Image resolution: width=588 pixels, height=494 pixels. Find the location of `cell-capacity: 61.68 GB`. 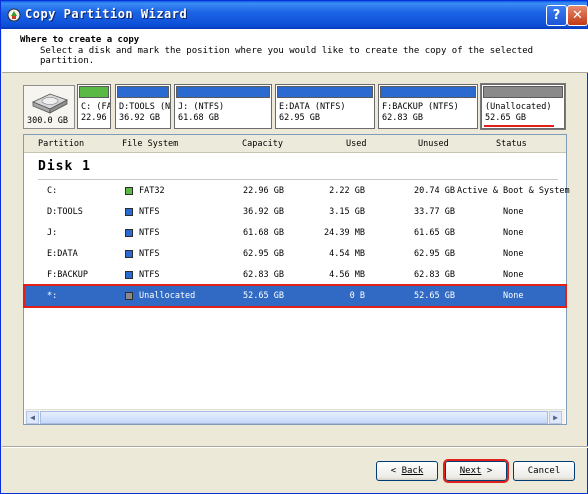

cell-capacity: 61.68 GB is located at coordinates (263, 233).